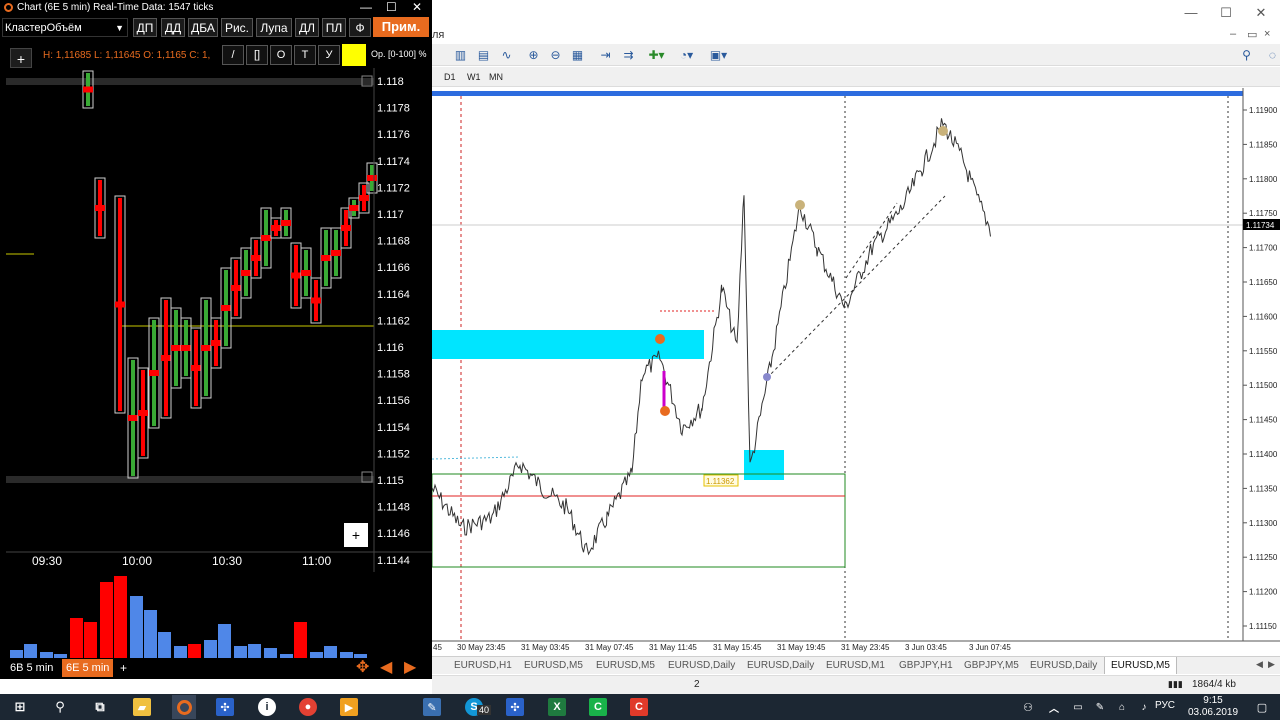 Image resolution: width=1280 pixels, height=720 pixels. What do you see at coordinates (1078, 707) in the screenshot?
I see `battery-icon: ▭` at bounding box center [1078, 707].